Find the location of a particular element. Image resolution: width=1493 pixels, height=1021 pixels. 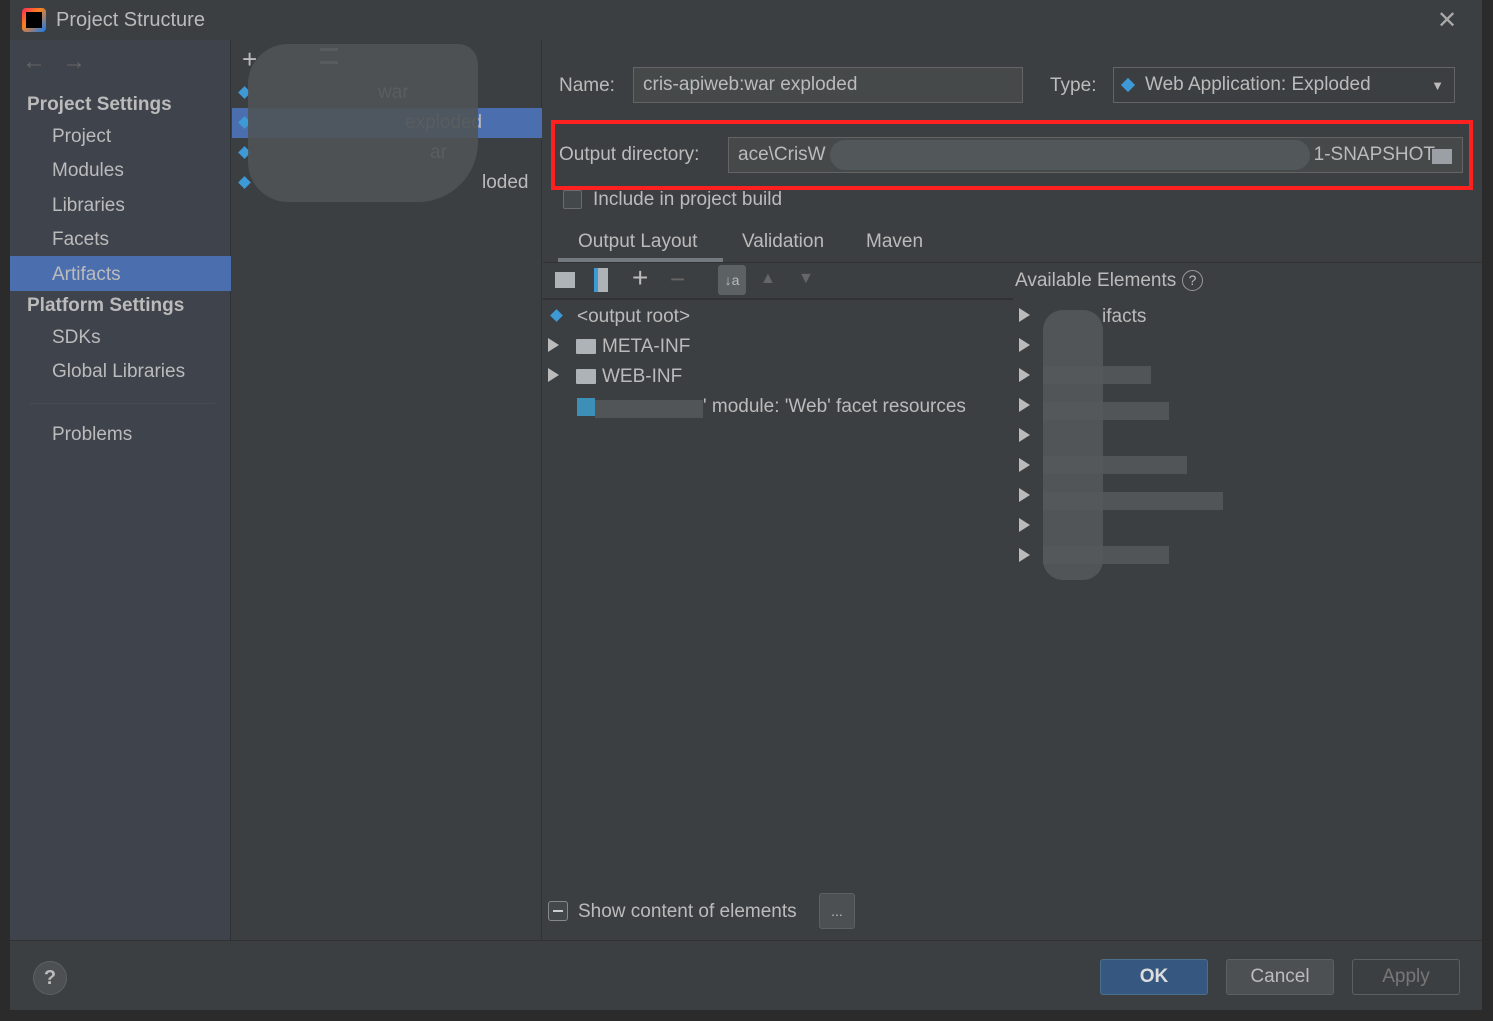

sidebar-item-libraries: Libraries is located at coordinates (88, 206).